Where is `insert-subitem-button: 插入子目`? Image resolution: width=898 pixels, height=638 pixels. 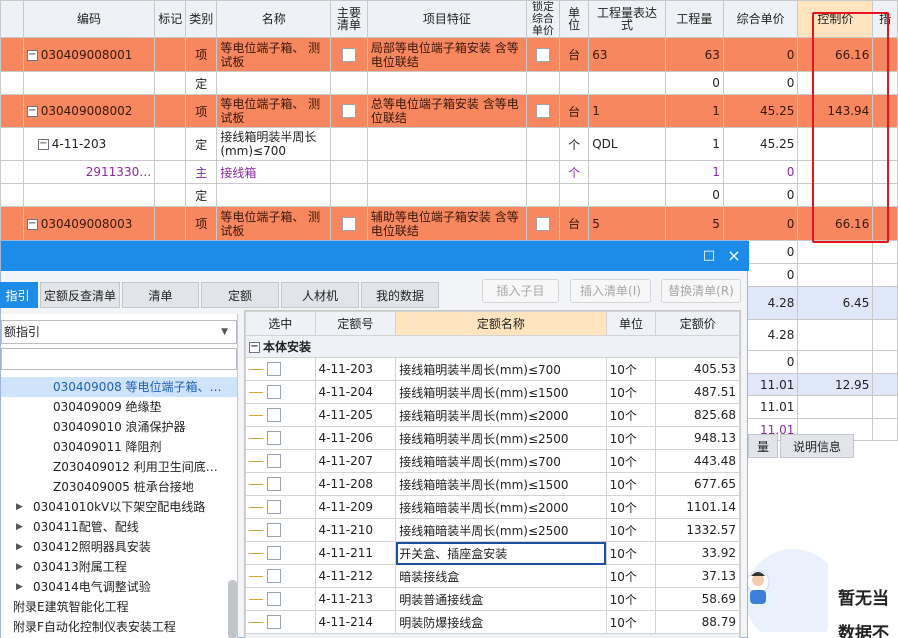
insert-subitem-button: 插入子目 is located at coordinates (520, 291).